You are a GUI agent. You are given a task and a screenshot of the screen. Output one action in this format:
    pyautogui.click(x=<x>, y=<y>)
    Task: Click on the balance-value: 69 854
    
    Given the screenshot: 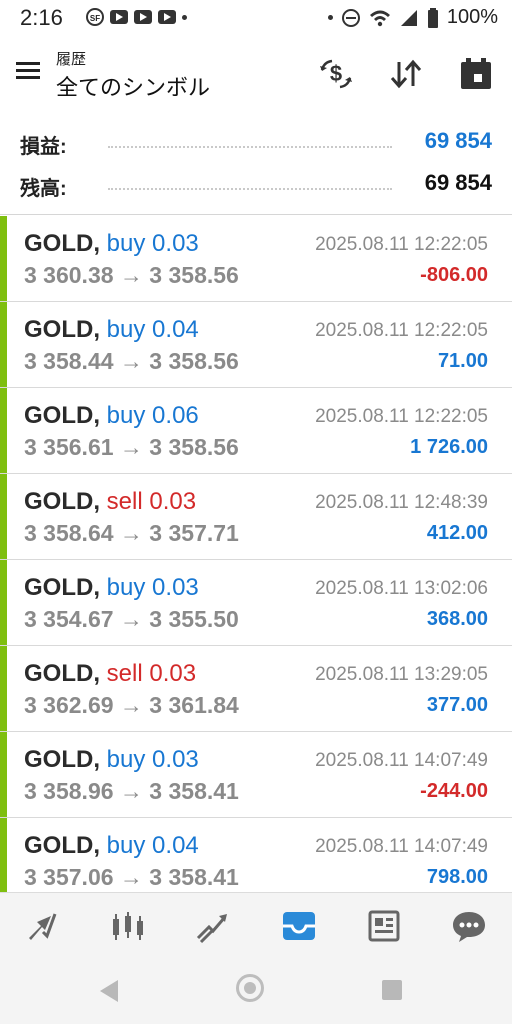 What is the action you would take?
    pyautogui.click(x=458, y=182)
    